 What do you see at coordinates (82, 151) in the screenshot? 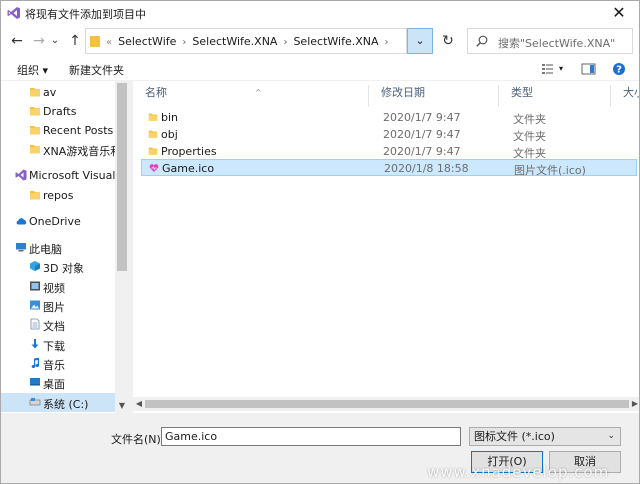
I see `sidebar-item-label: XNA游戏音乐和` at bounding box center [82, 151].